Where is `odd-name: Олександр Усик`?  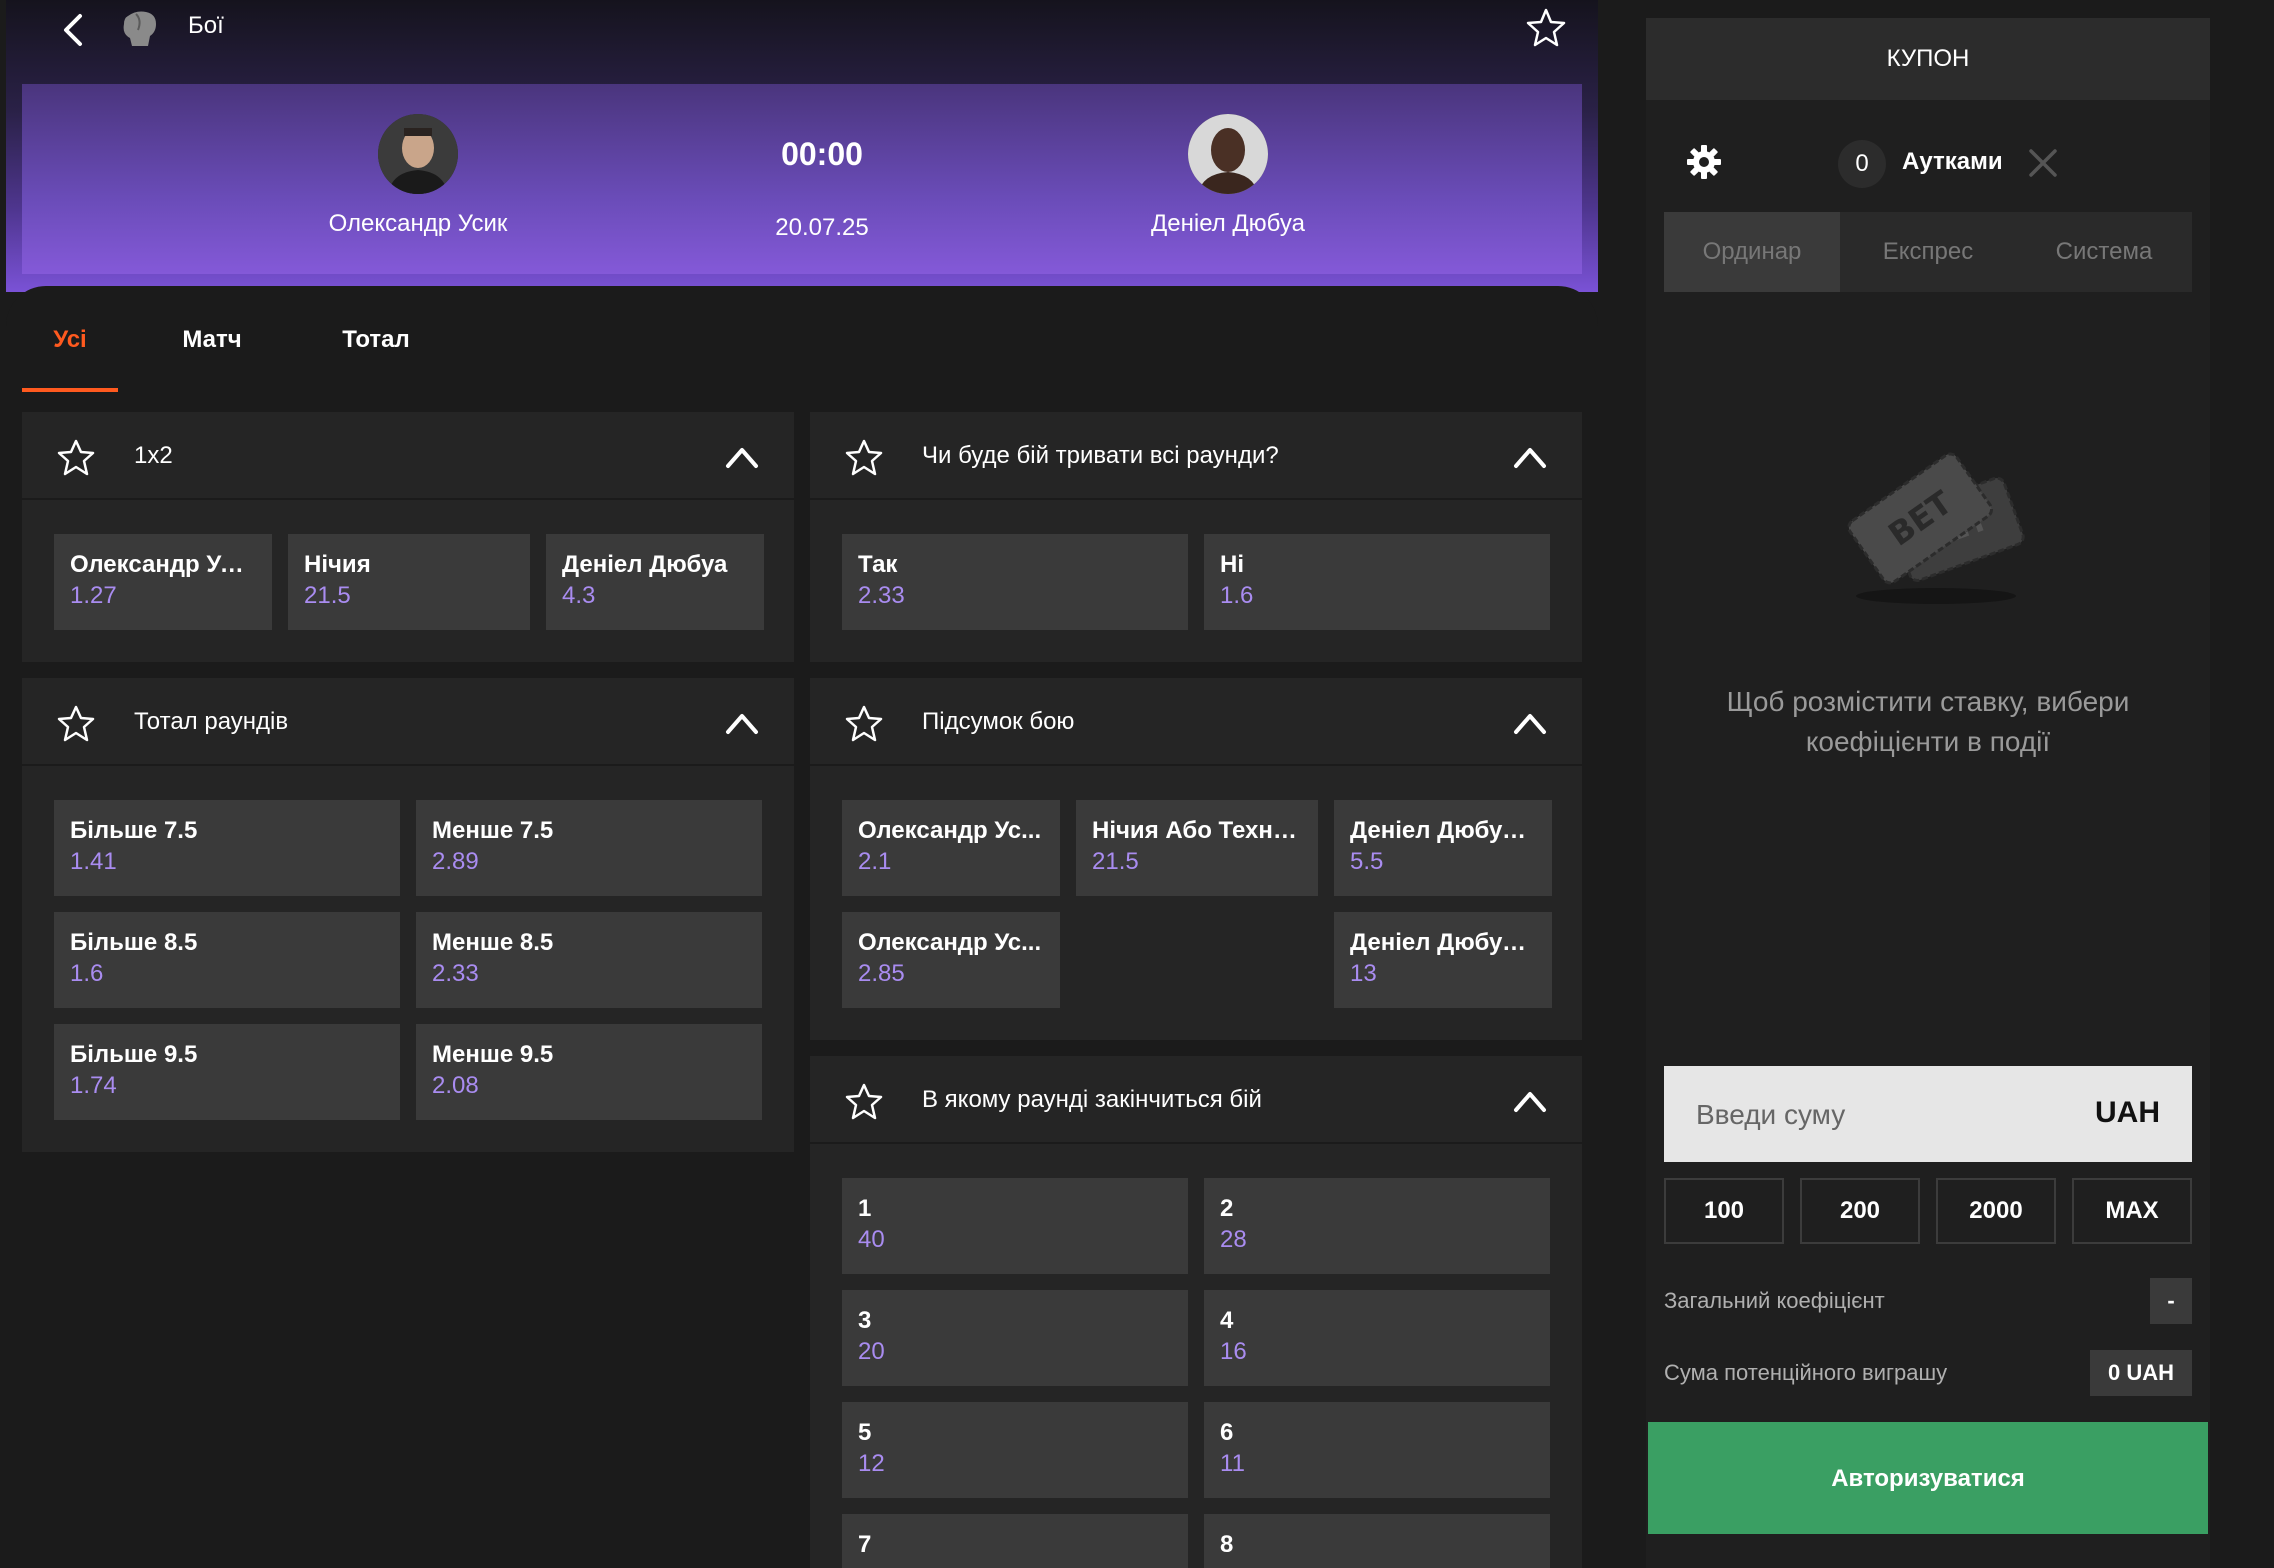 odd-name: Олександр Усик is located at coordinates (163, 564).